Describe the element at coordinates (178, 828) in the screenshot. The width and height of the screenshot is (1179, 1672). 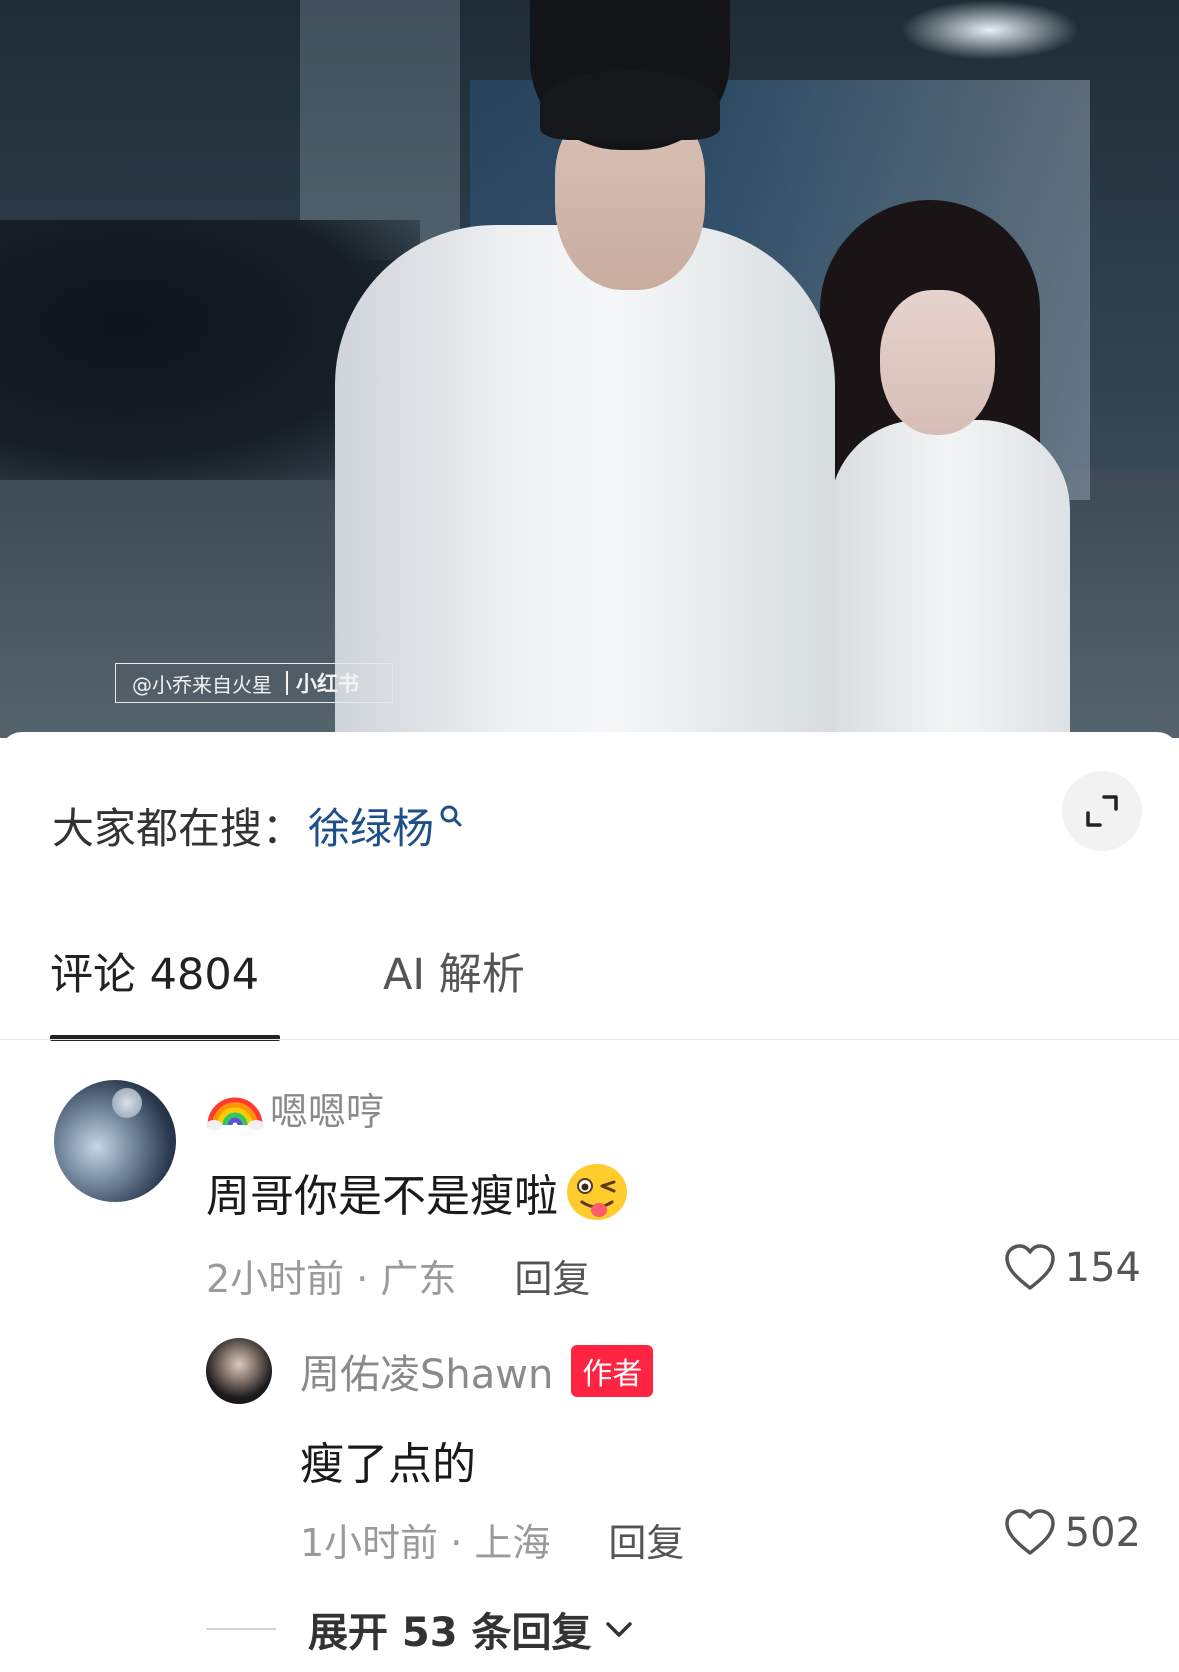
I see `trending-search-label: 大家都在搜：` at that location.